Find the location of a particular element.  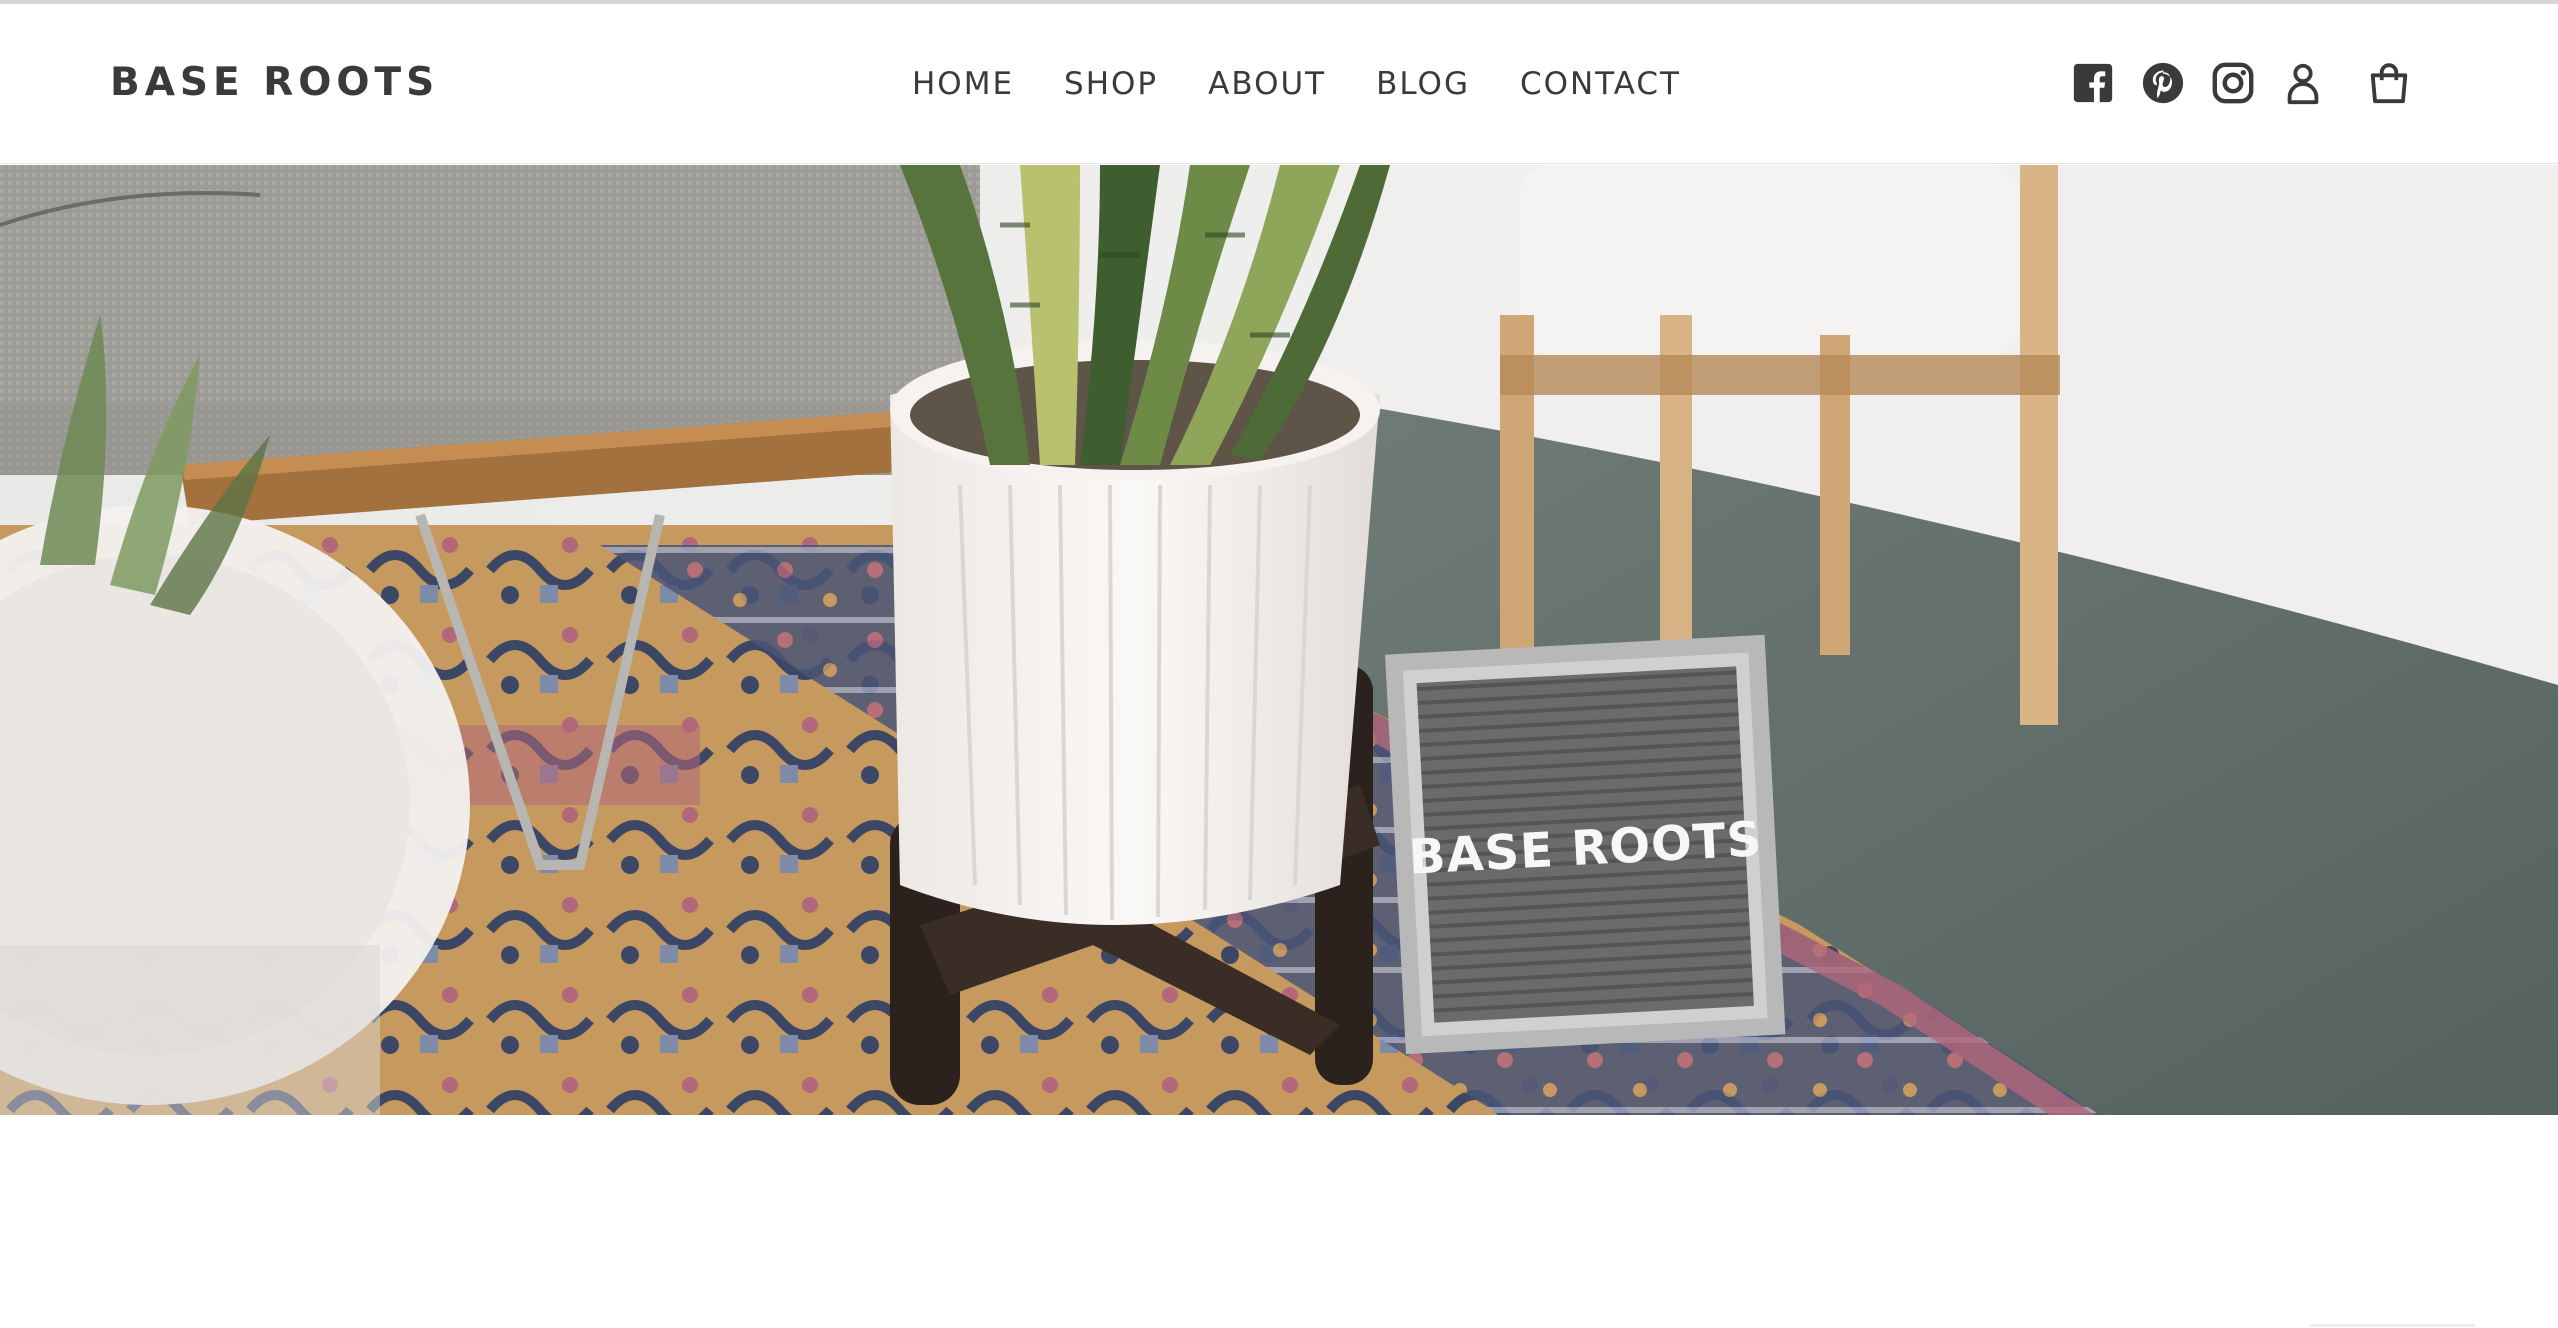

nav-item-about: ABOUT is located at coordinates (1267, 84).